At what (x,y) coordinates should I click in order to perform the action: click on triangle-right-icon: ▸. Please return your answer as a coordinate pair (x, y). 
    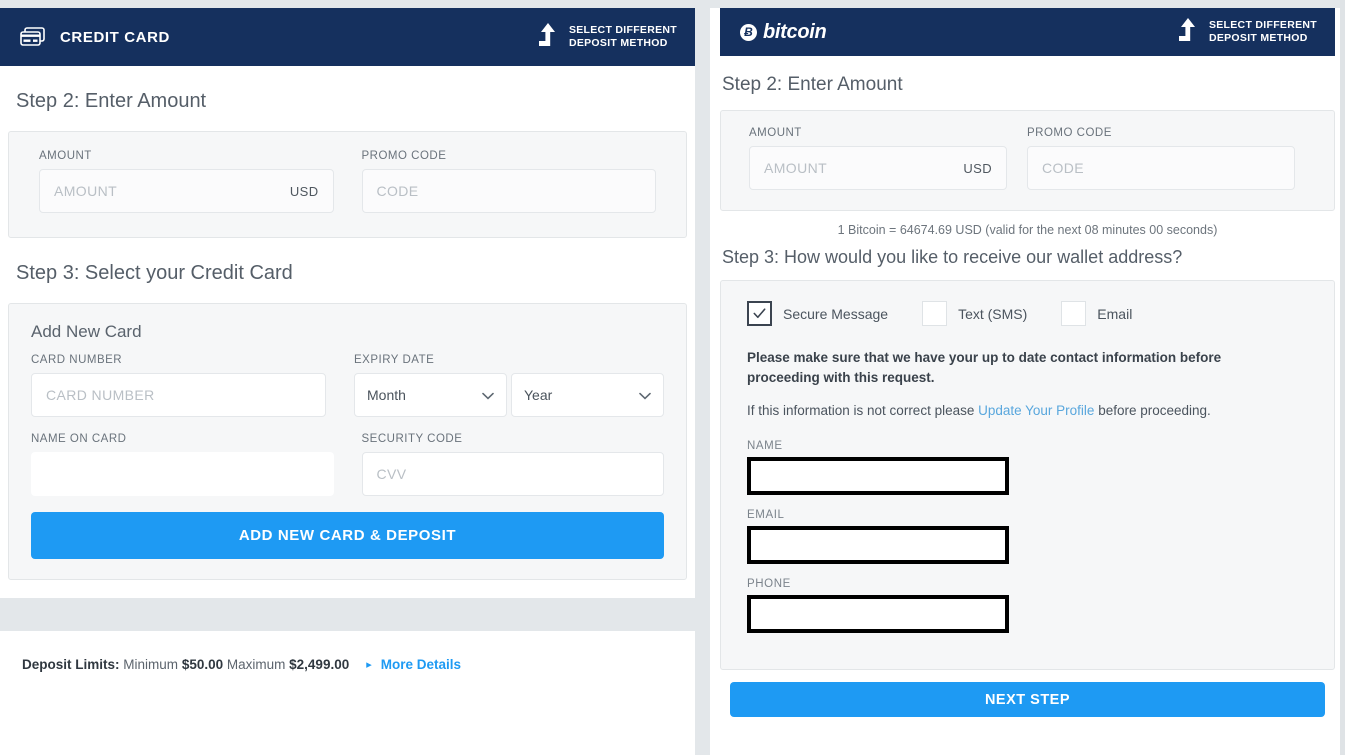
    Looking at the image, I should click on (369, 665).